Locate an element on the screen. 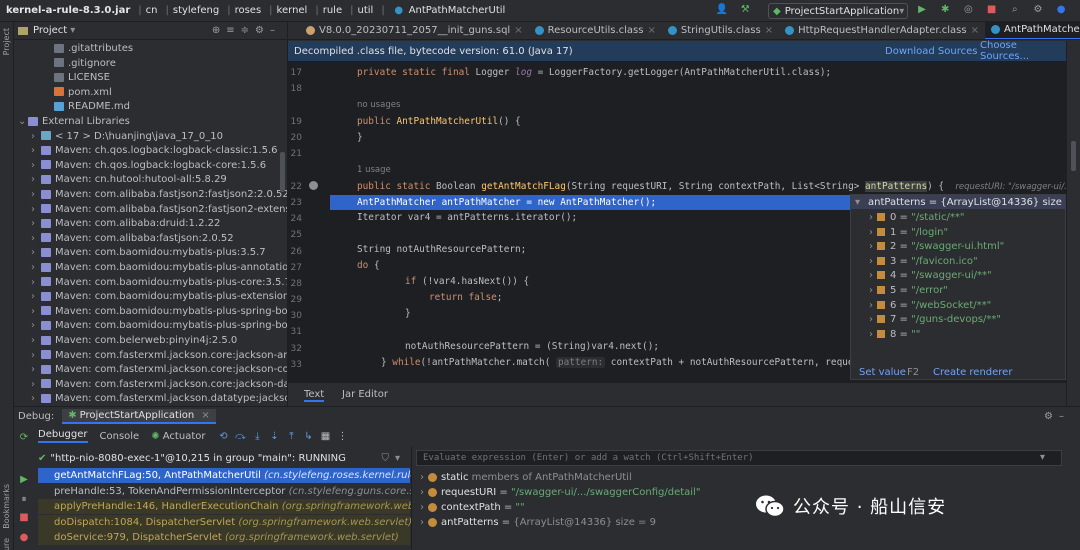 The image size is (1080, 550). popup-item: › 1 = "/login" is located at coordinates (908, 233).